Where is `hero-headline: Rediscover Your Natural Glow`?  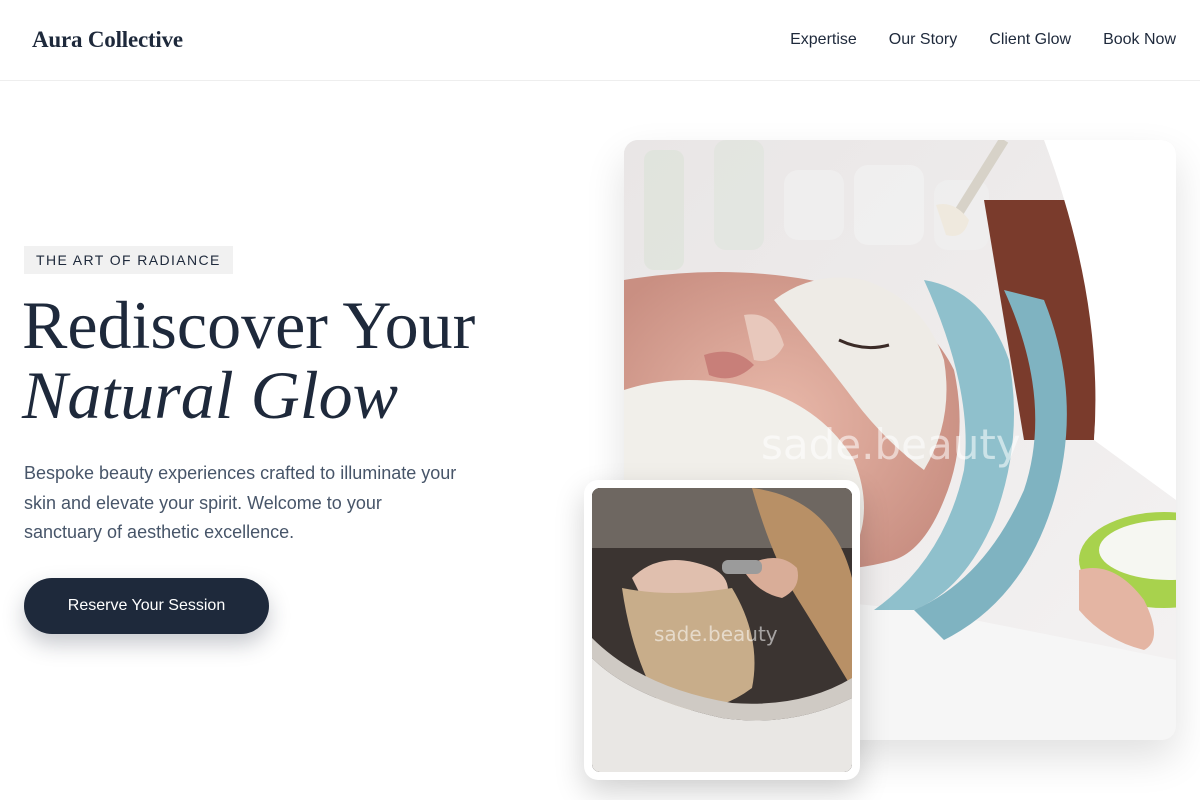 hero-headline: Rediscover Your Natural Glow is located at coordinates (248, 360).